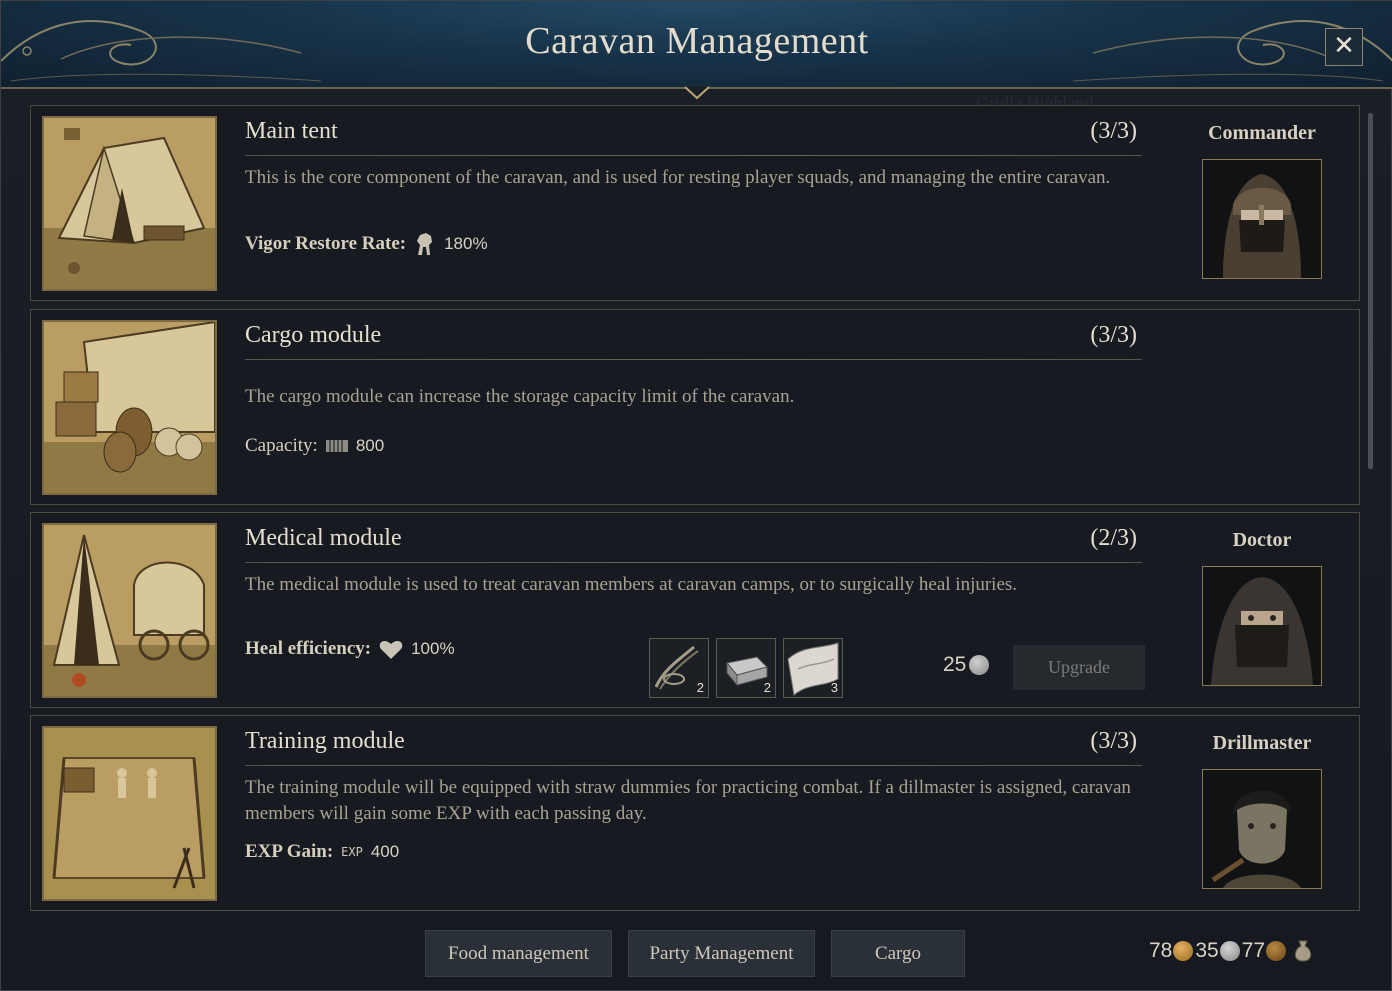 The height and width of the screenshot is (991, 1392). Describe the element at coordinates (1262, 219) in the screenshot. I see `commander-portrait` at that location.